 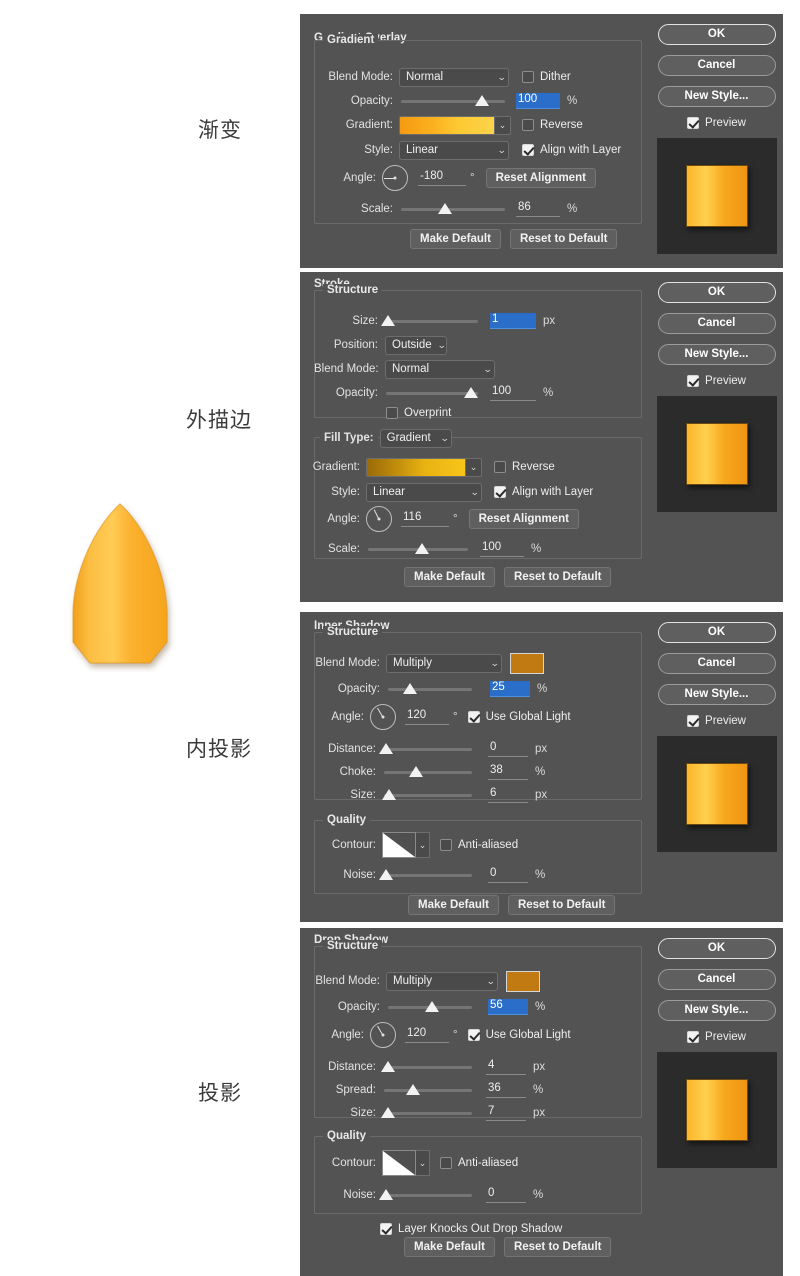 I want to click on input-distance: 4, so click(x=506, y=1067).